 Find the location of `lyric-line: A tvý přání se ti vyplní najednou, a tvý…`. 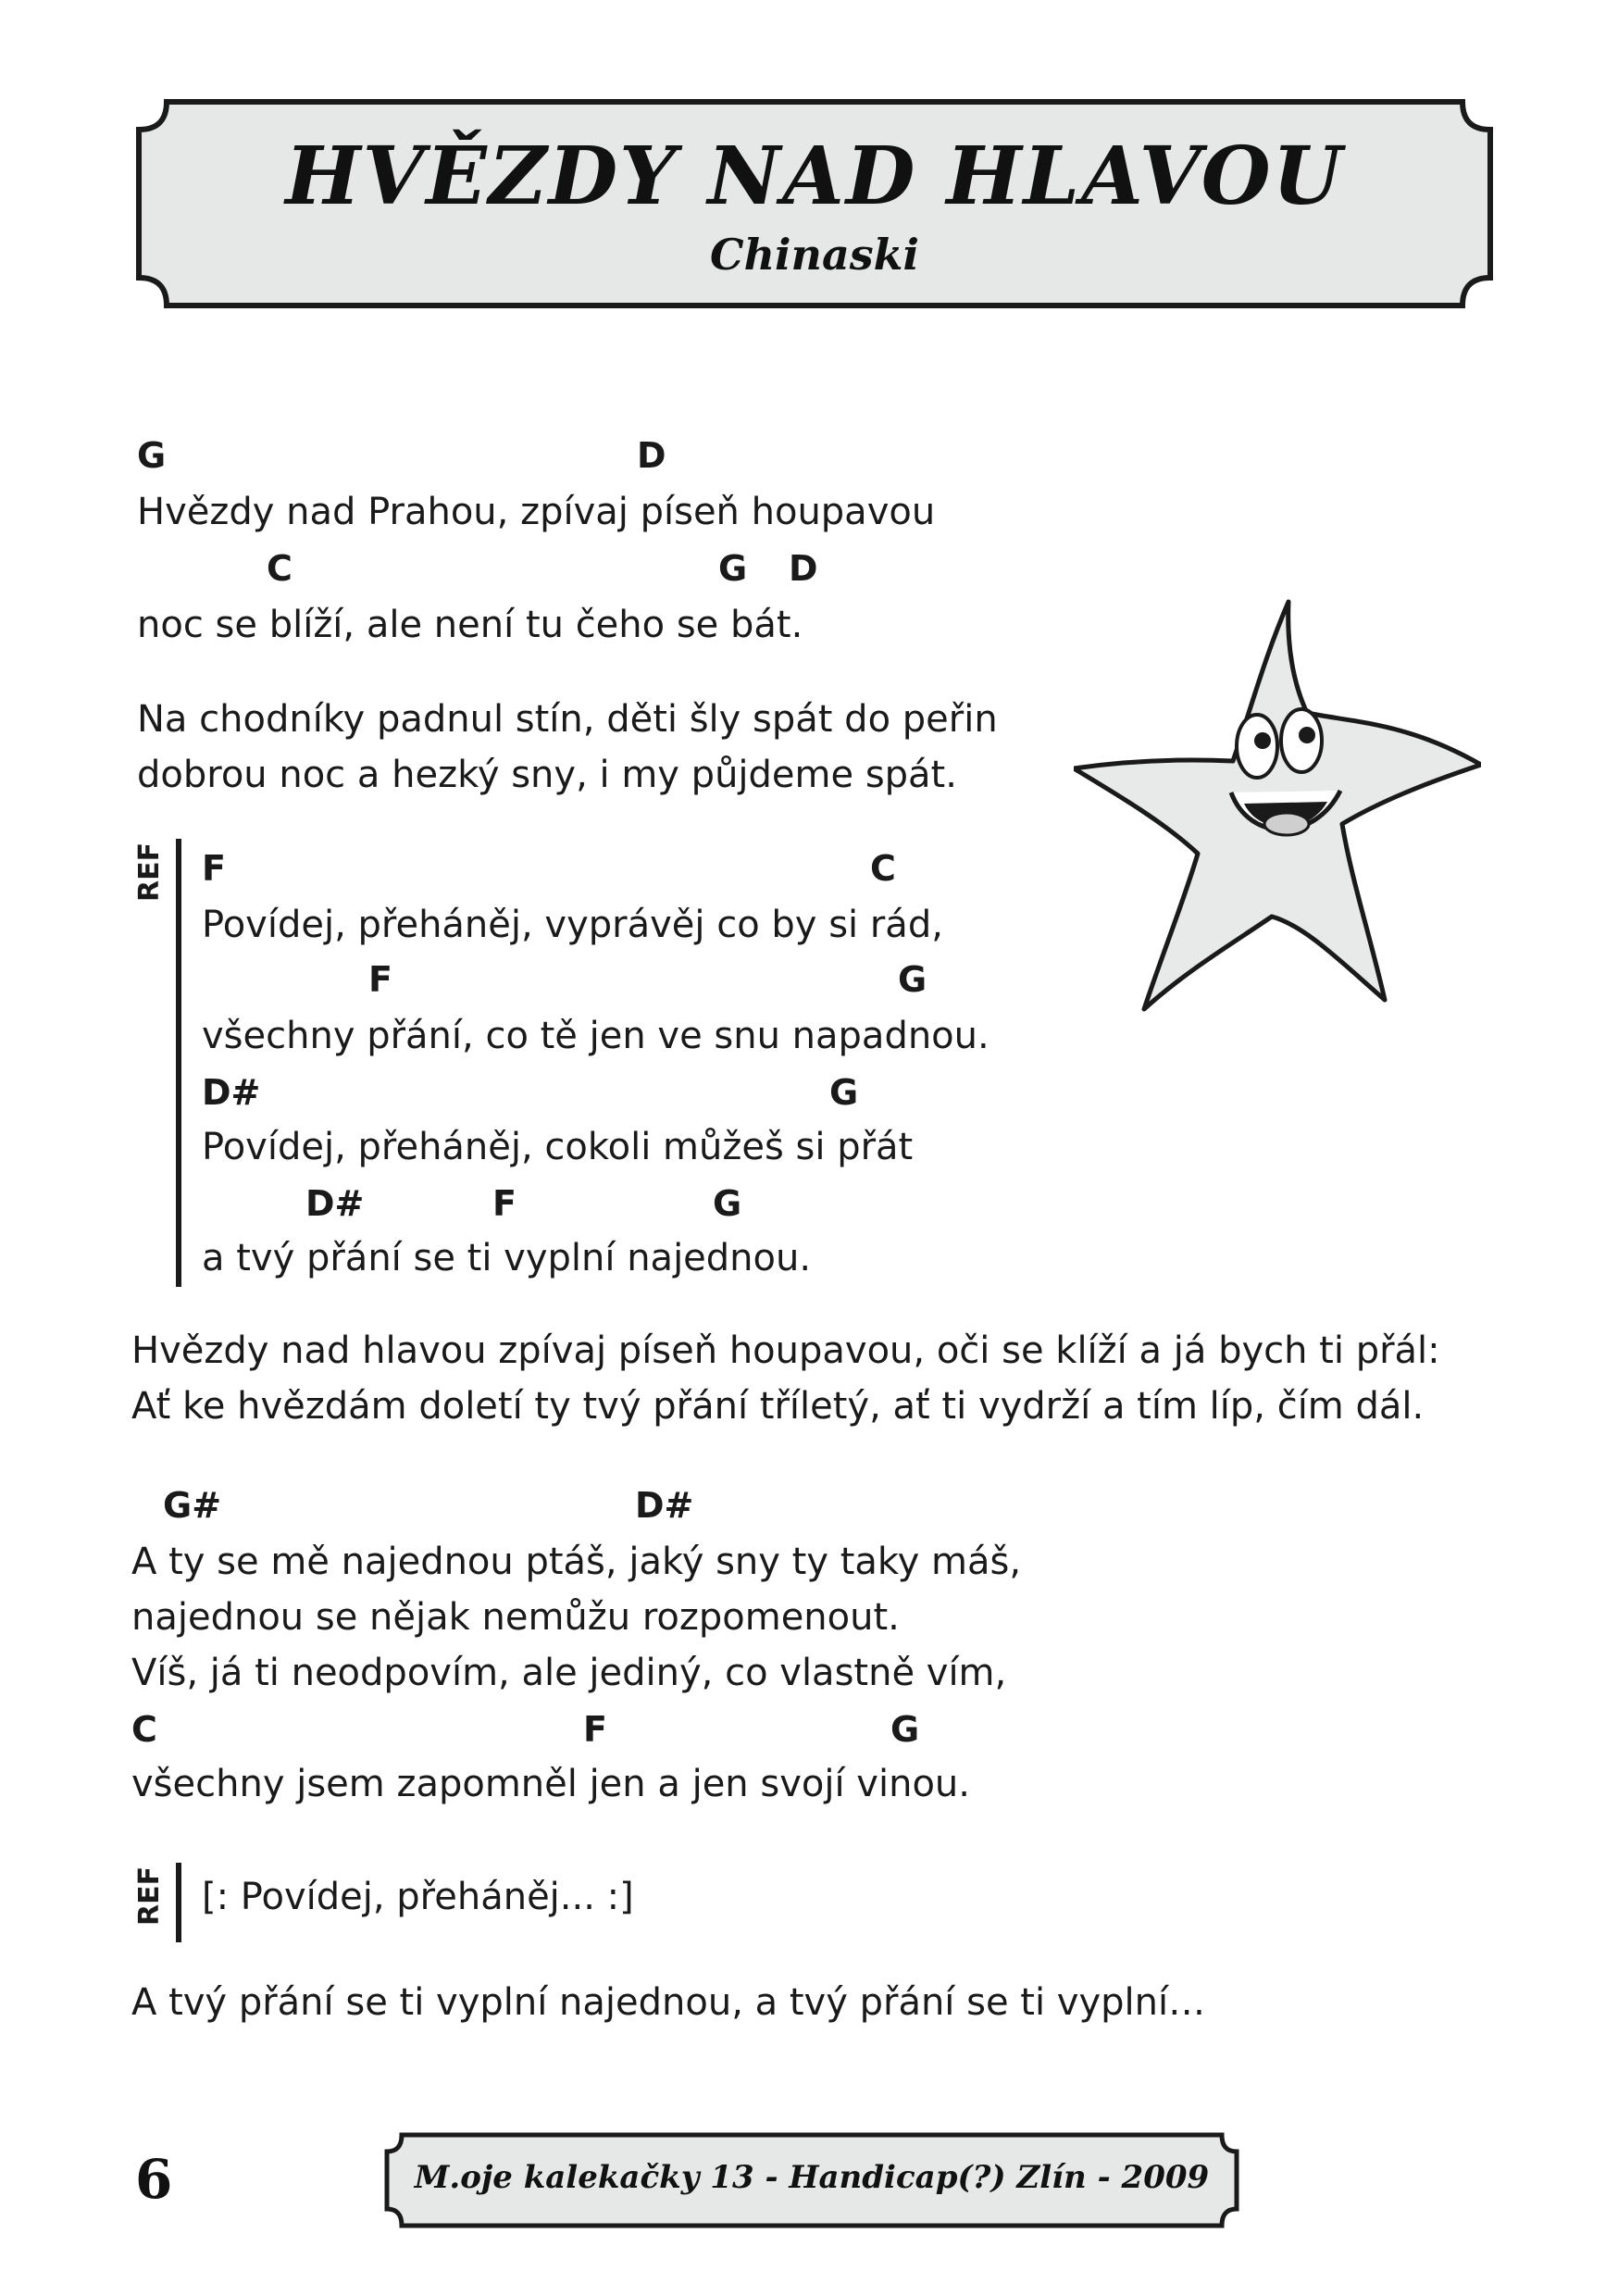

lyric-line: A tvý přání se ti vyplní najednou, a tvý… is located at coordinates (668, 2002).